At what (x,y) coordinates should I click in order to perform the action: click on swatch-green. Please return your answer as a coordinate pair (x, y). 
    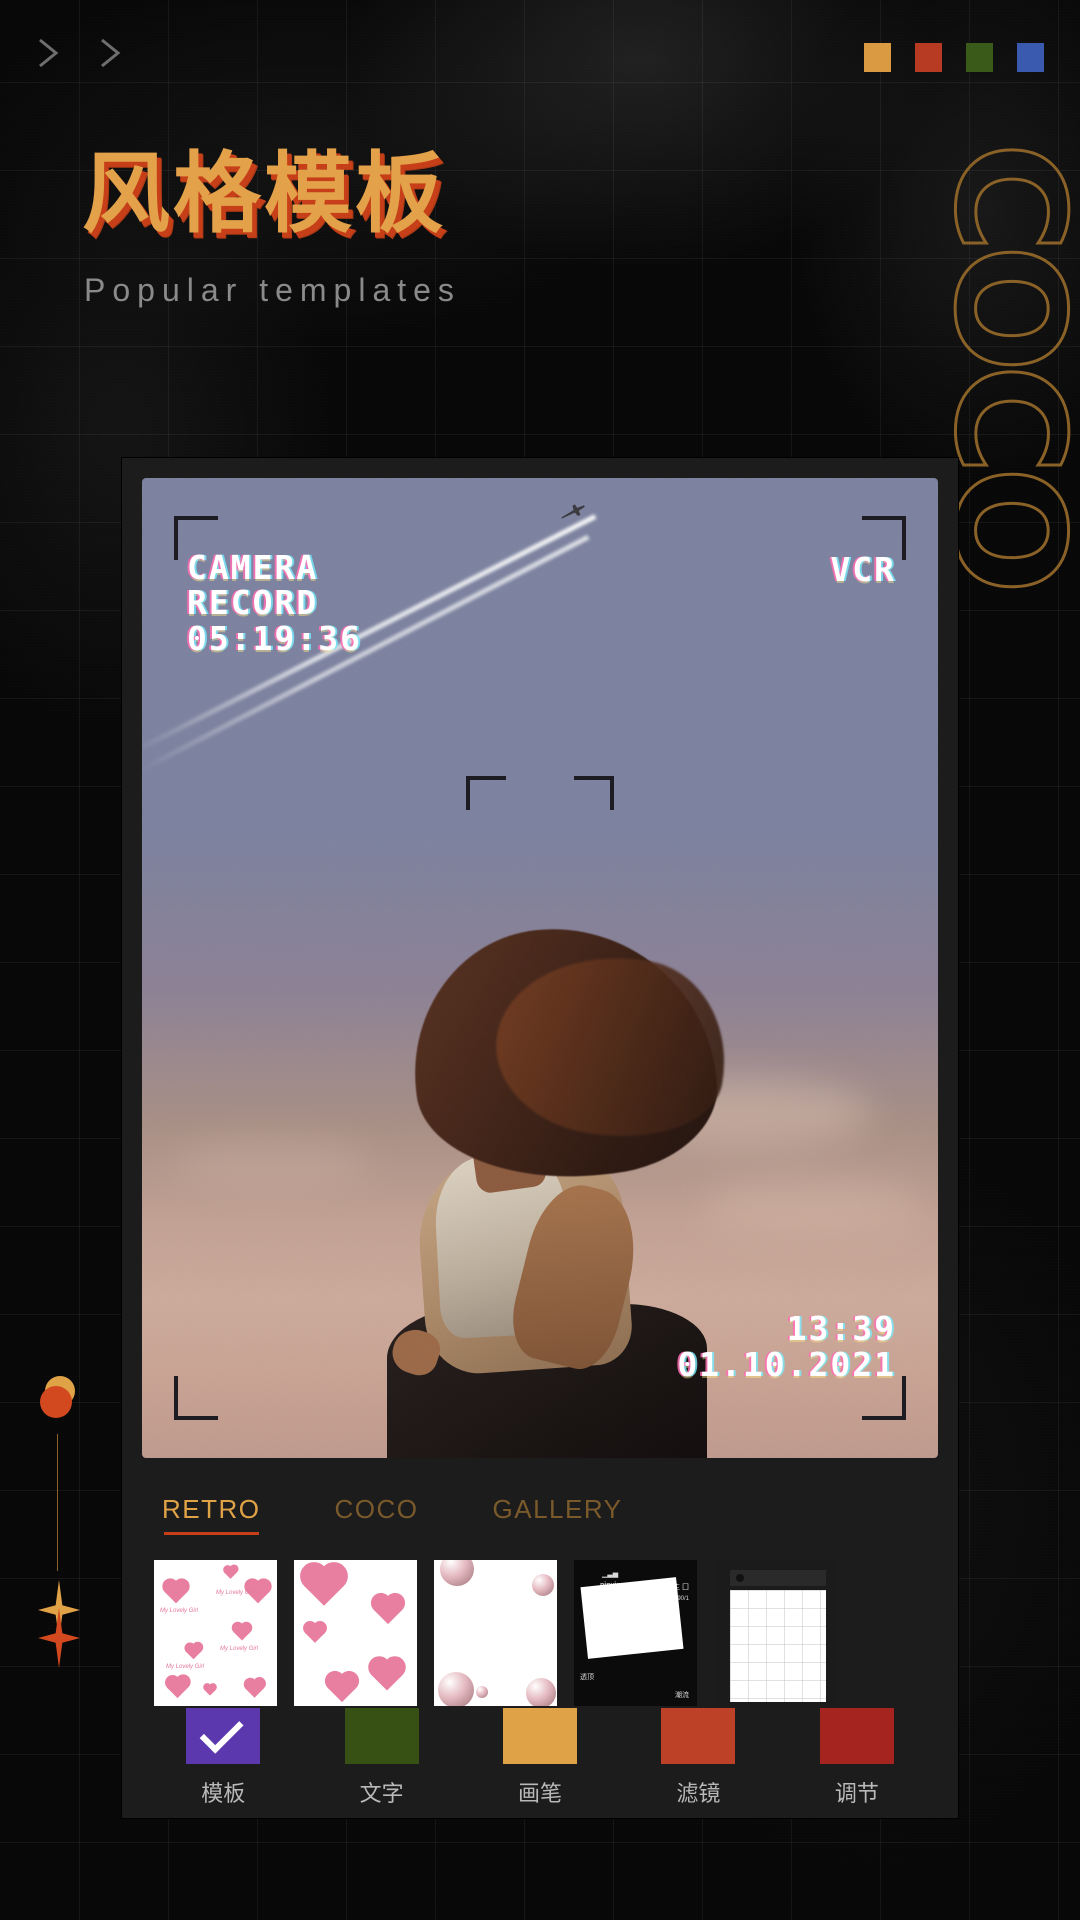
    Looking at the image, I should click on (979, 57).